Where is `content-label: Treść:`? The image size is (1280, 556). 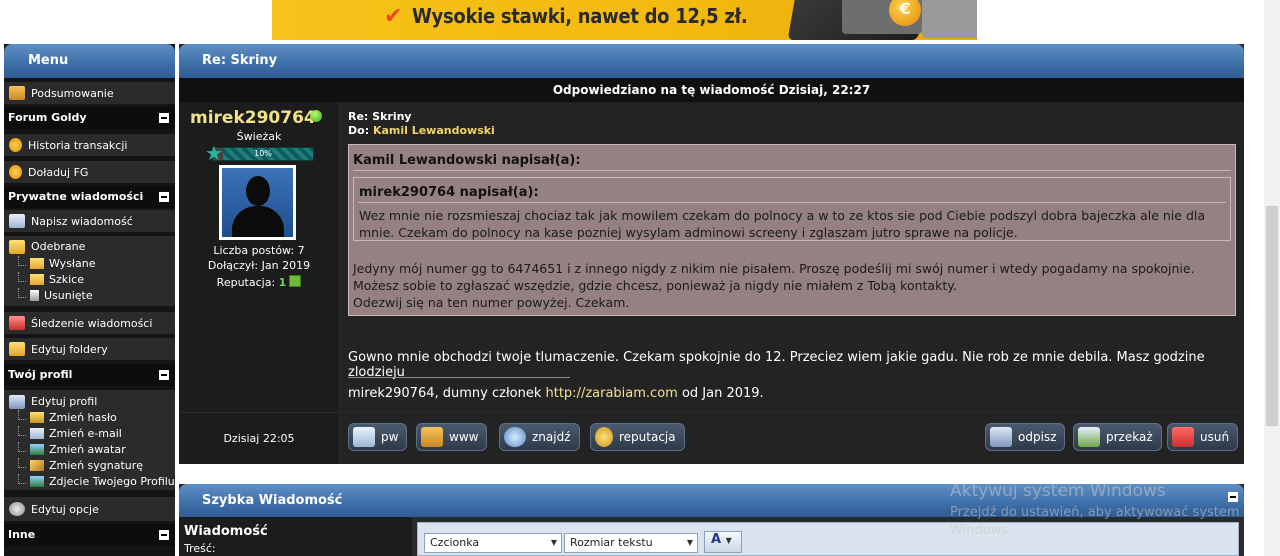
content-label: Treść: is located at coordinates (200, 548).